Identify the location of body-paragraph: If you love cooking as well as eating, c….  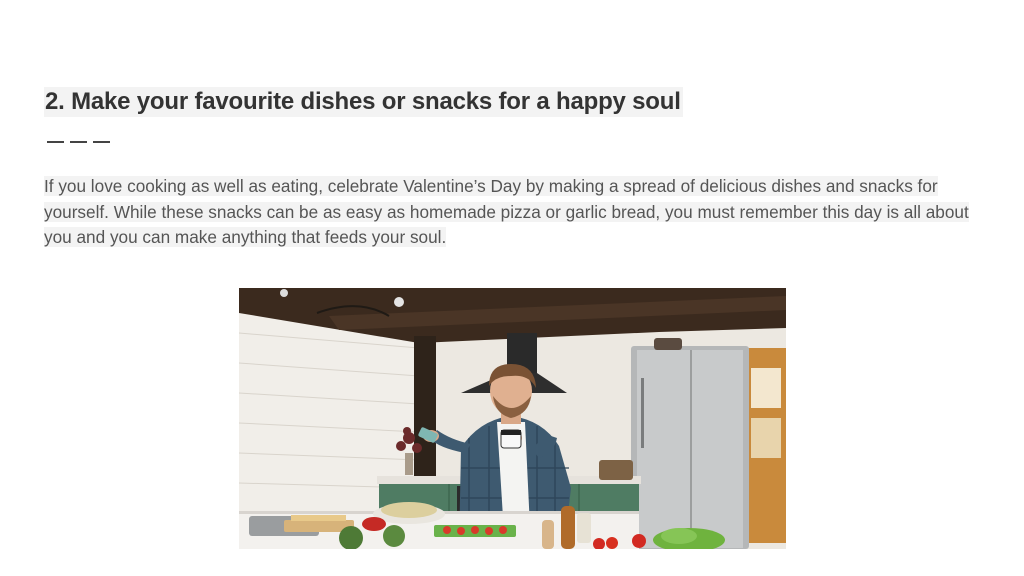
(511, 212).